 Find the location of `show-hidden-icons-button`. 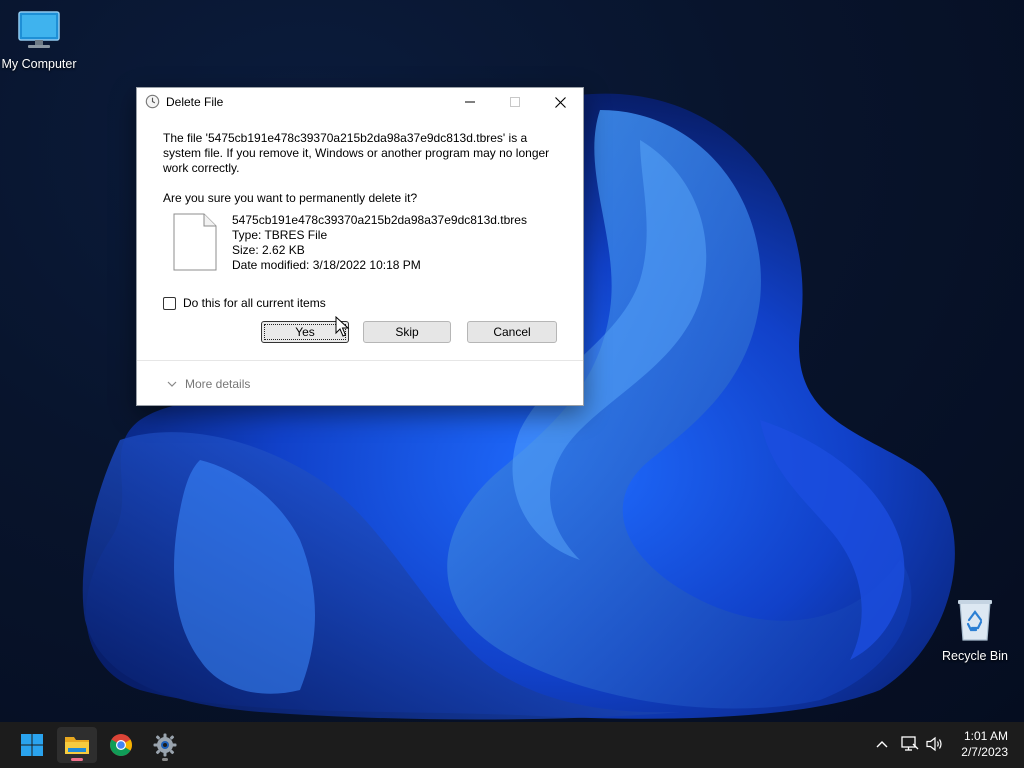

show-hidden-icons-button is located at coordinates (882, 744).